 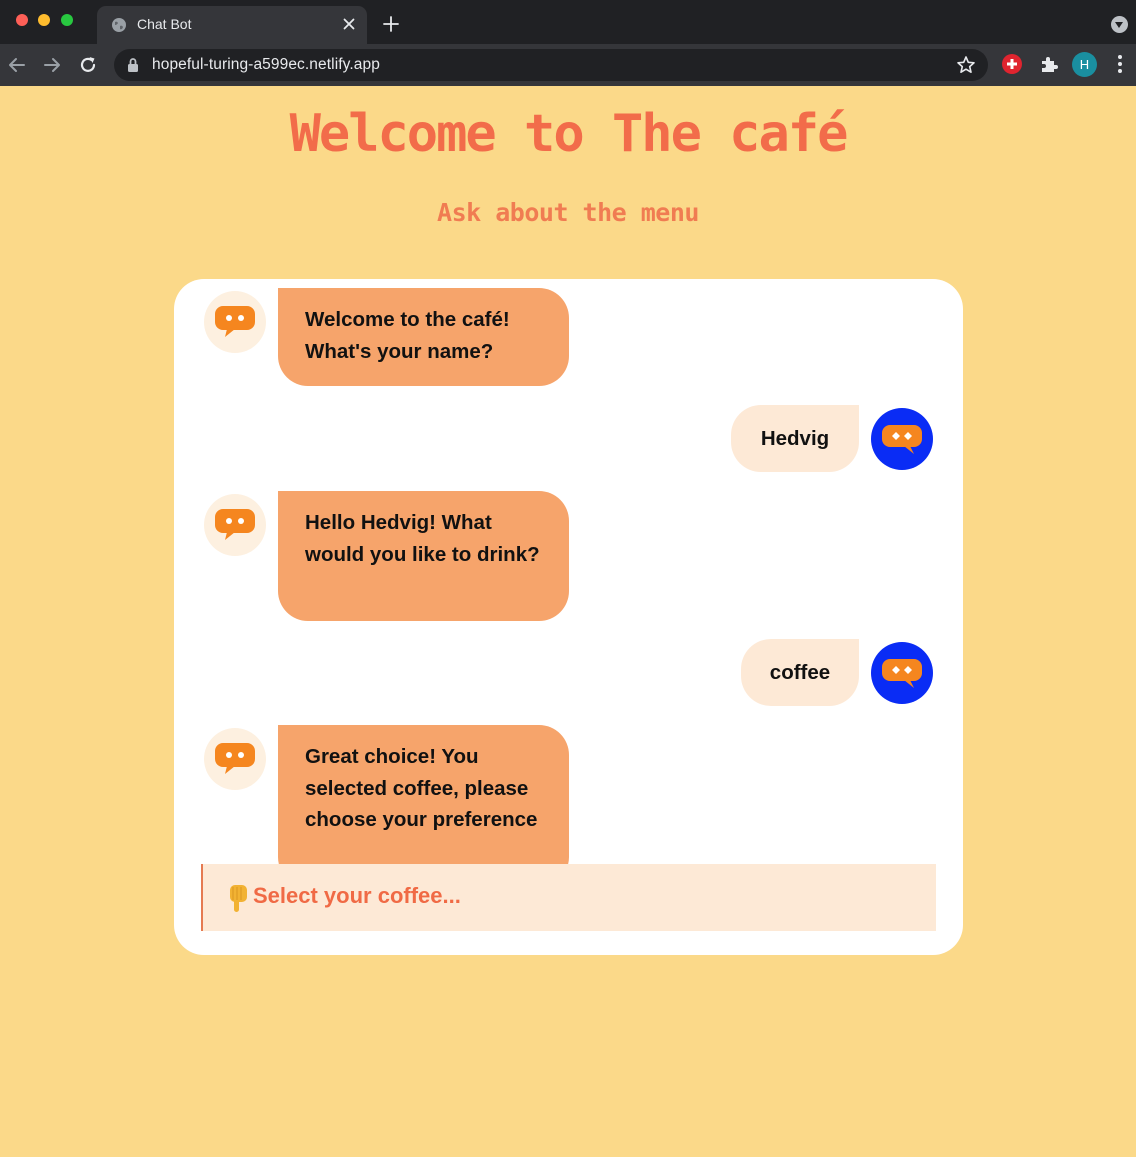 I want to click on tab-search-dropdown-icon, so click(x=1119, y=24).